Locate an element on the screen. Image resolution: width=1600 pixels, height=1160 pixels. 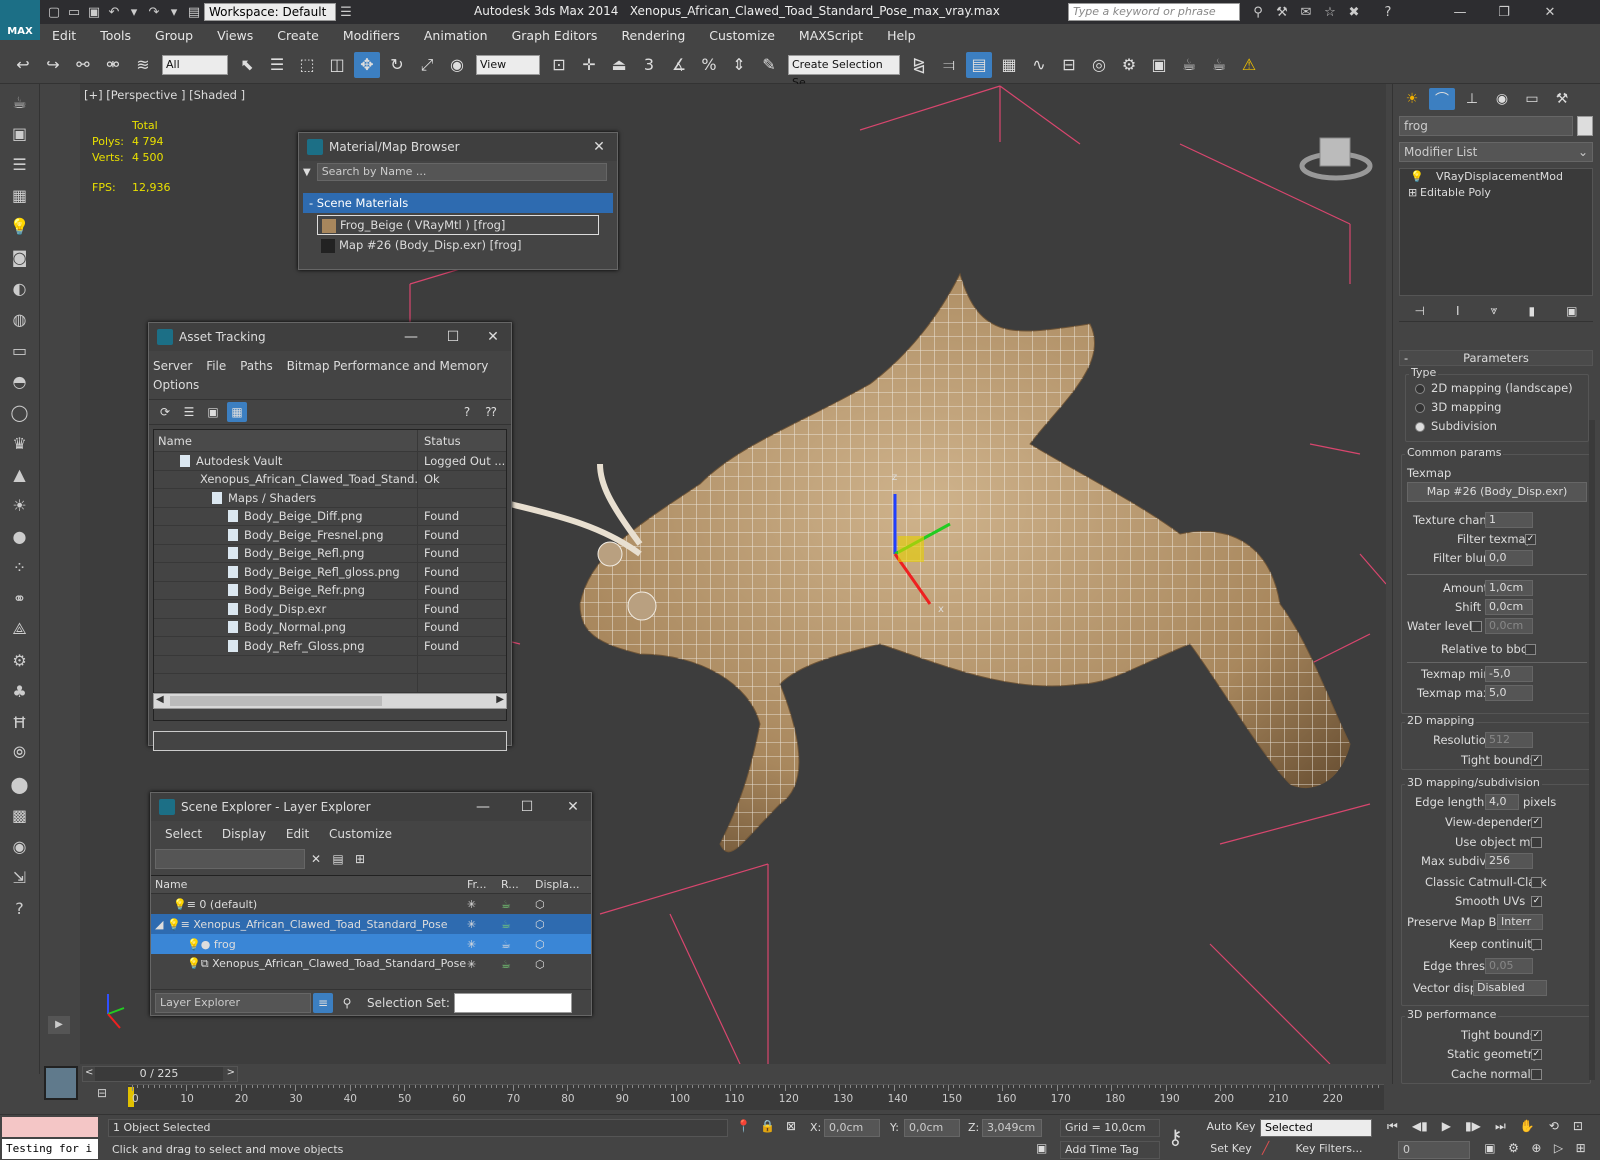
y-coordinate-input: 0,0cm is located at coordinates (932, 1128).